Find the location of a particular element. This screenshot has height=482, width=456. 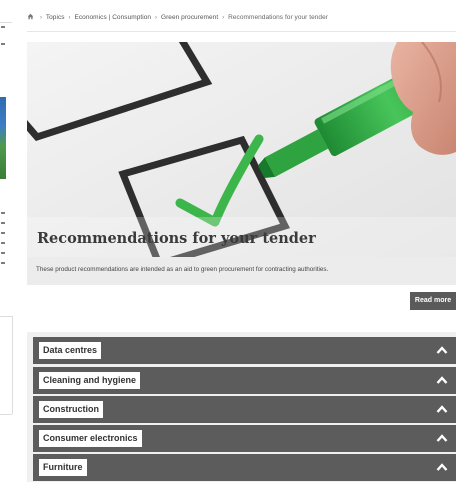

accordion-item-consumer-electronics: Consumer electronics is located at coordinates (244, 438).